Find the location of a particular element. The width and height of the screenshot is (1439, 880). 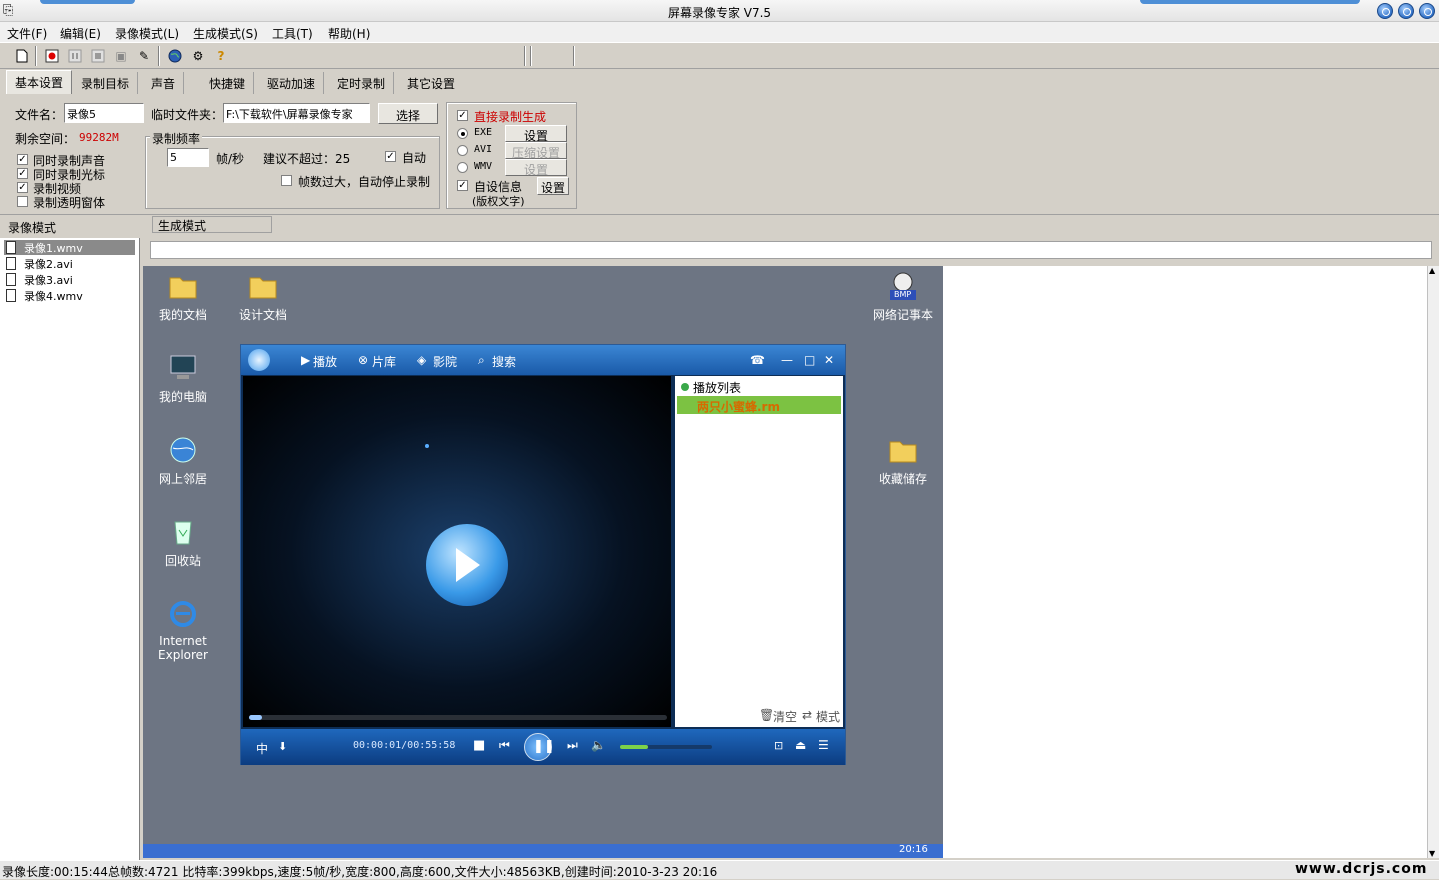

search-icon: ⌕ is located at coordinates (481, 360).